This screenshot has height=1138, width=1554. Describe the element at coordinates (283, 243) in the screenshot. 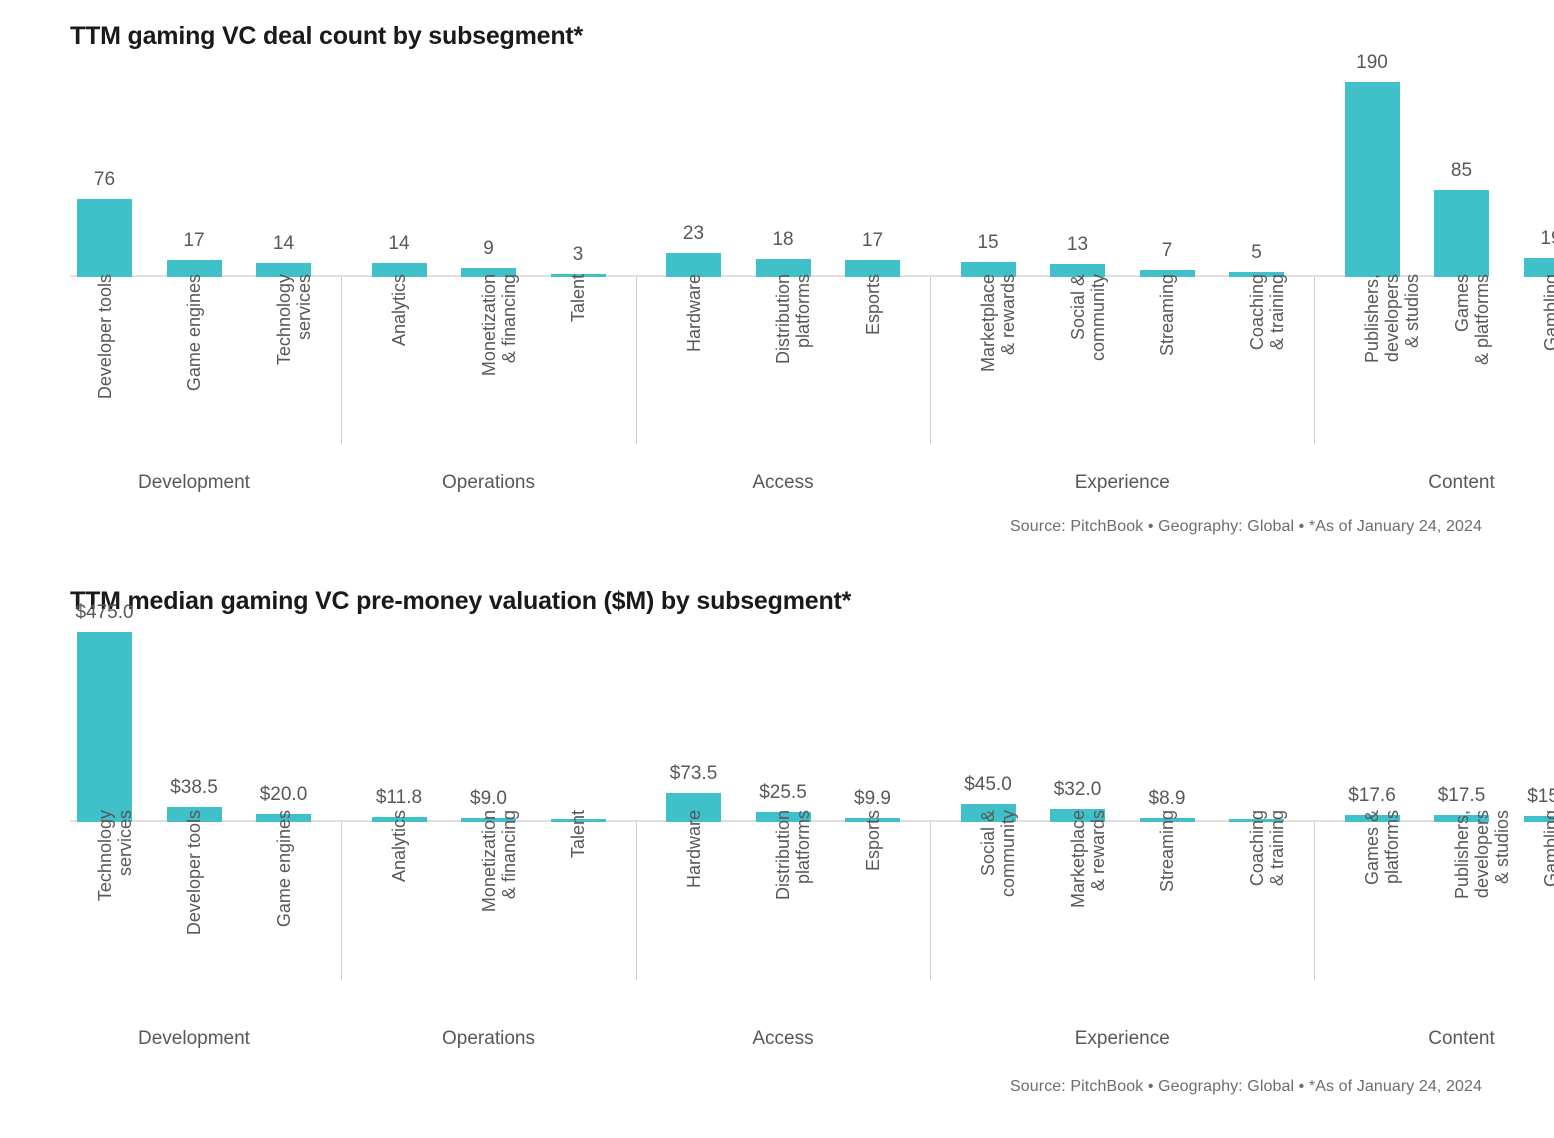

I see `bar-value-label: 14` at that location.